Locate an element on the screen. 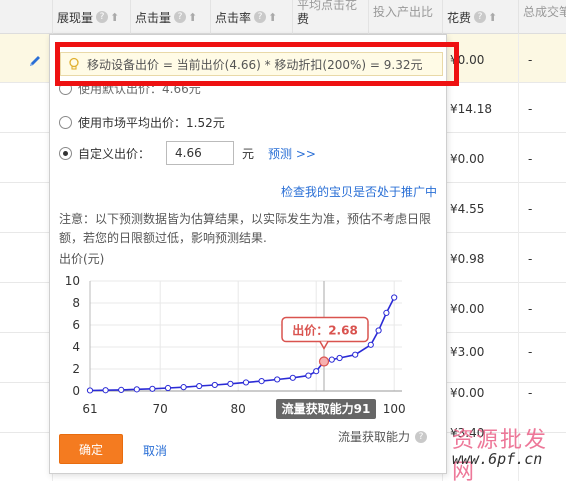  y-tick-label: 0 is located at coordinates (76, 391).